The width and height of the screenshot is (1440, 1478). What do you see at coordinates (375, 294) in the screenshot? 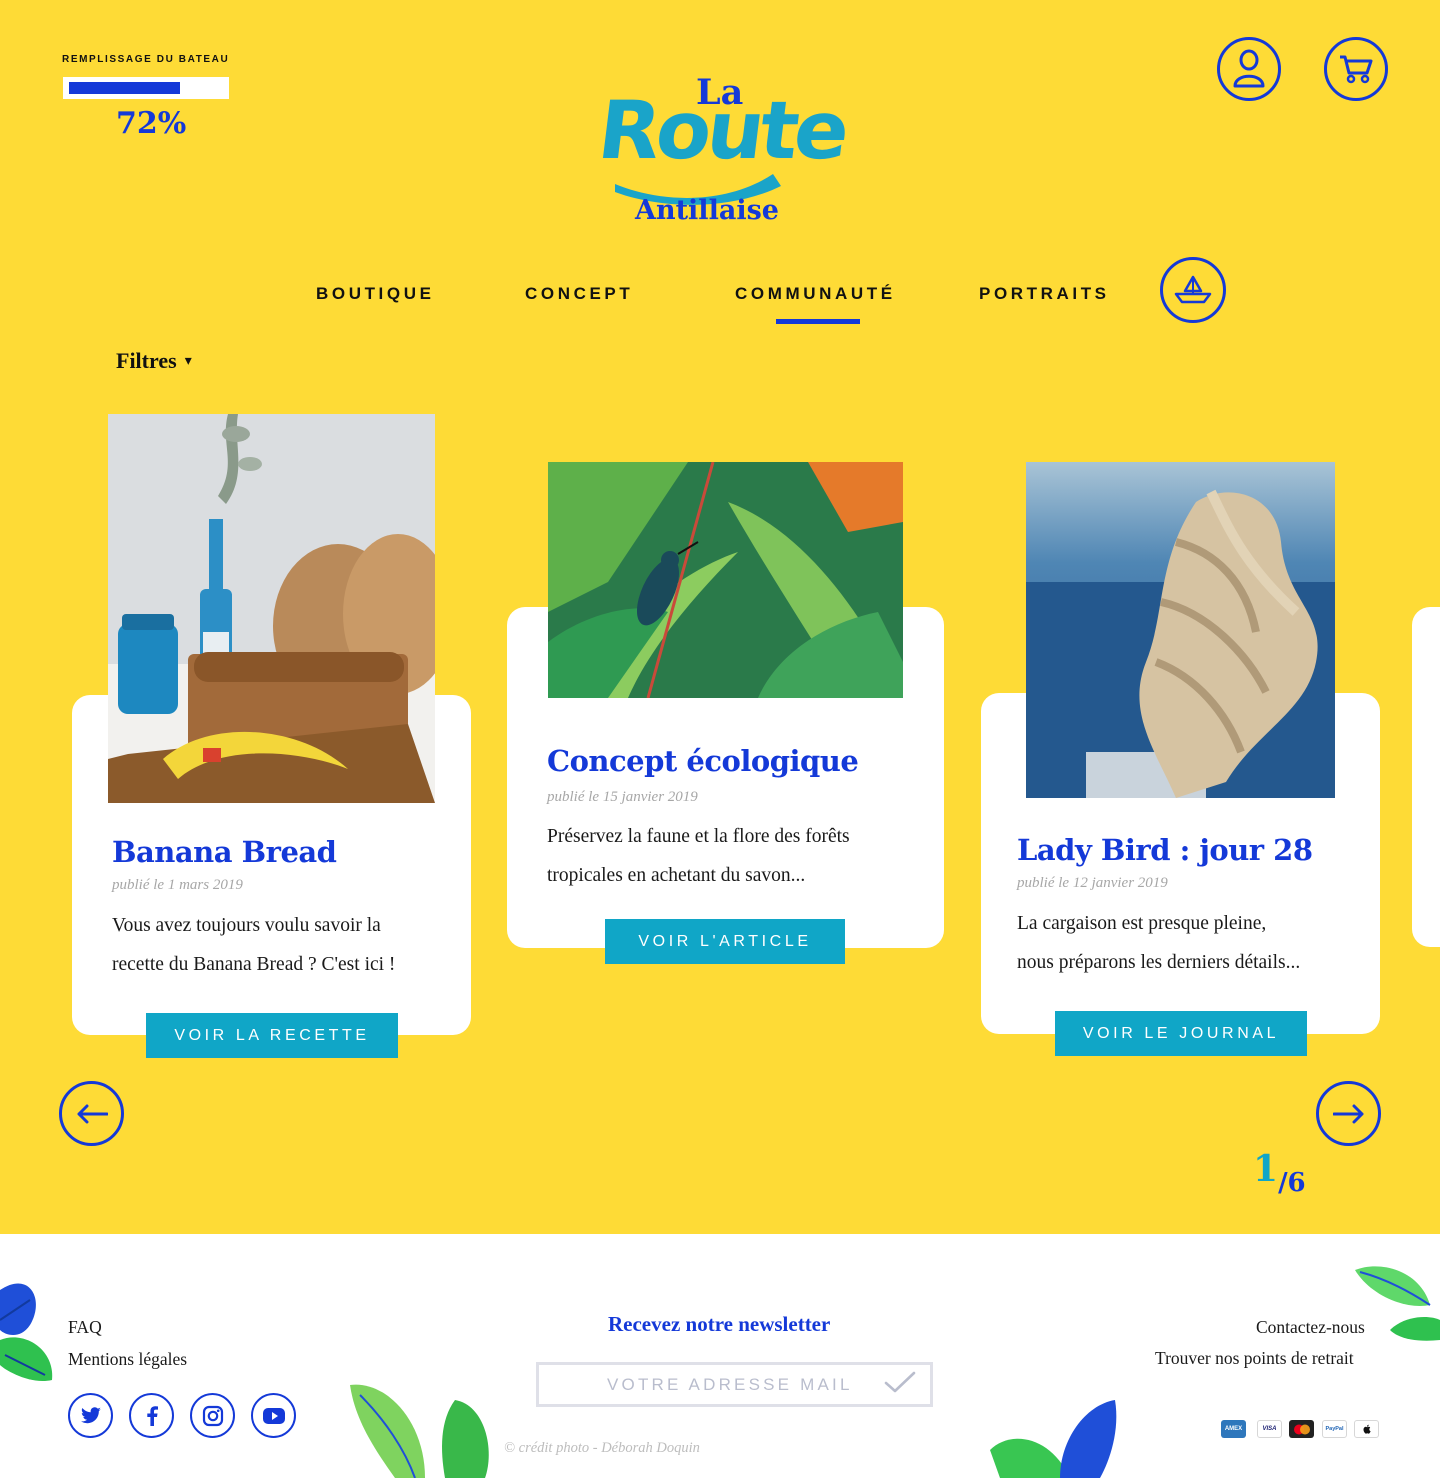
I see `nav-boutique: BOUTIQUE` at bounding box center [375, 294].